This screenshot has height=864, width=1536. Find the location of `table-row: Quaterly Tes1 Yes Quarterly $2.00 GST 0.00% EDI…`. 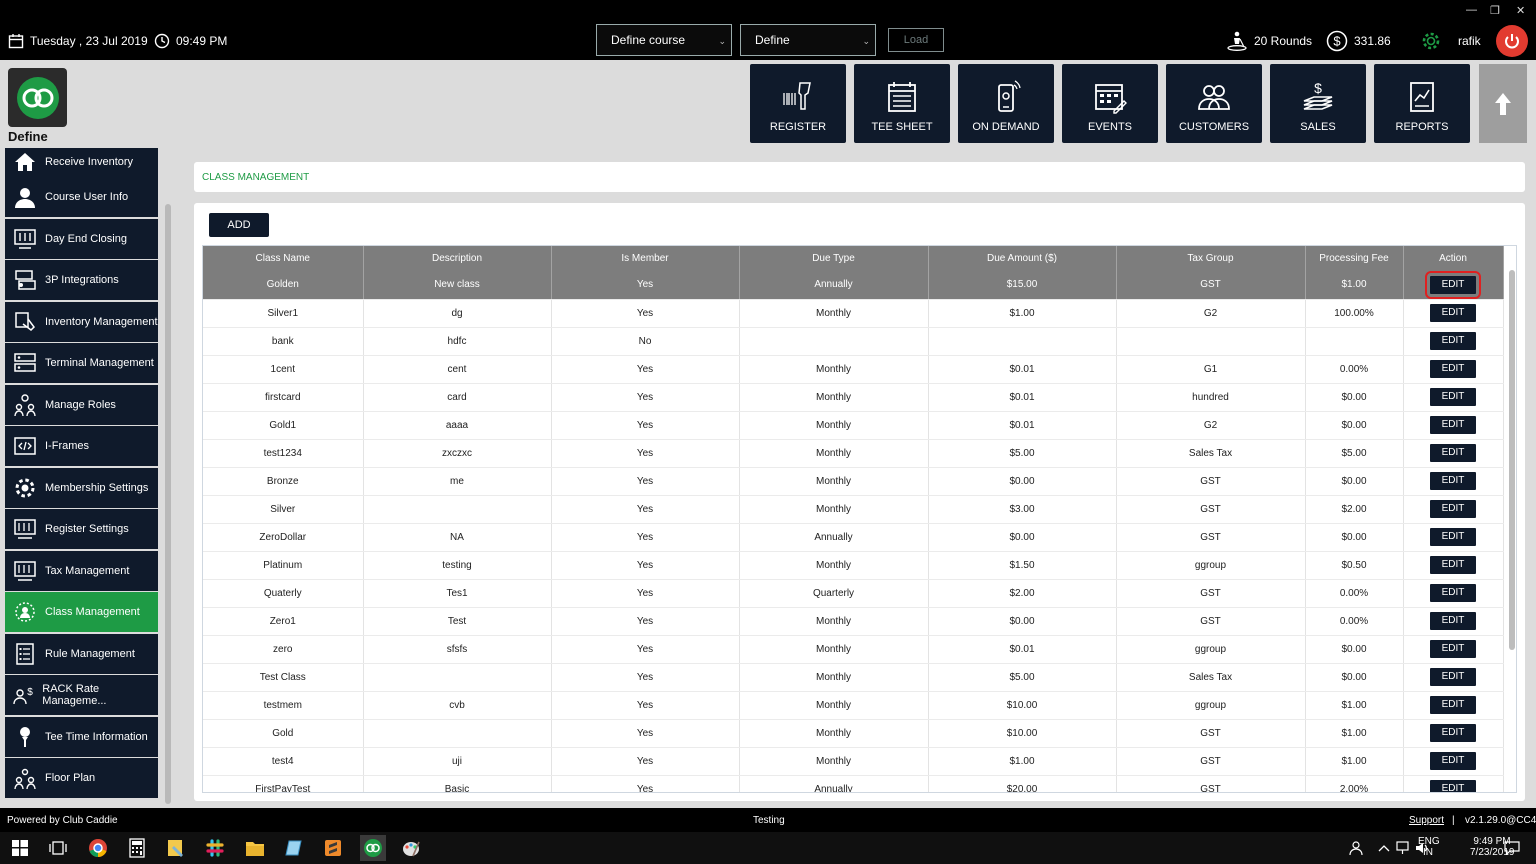

table-row: Quaterly Tes1 Yes Quarterly $2.00 GST 0.00% EDI… is located at coordinates (853, 593).